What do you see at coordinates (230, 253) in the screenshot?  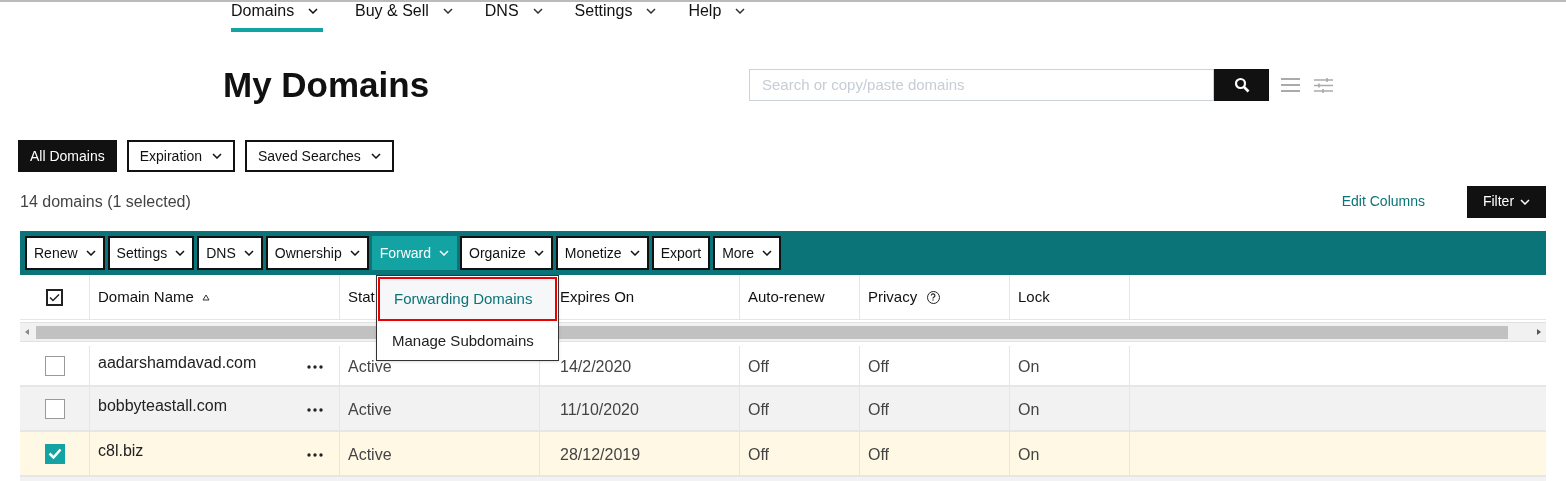 I see `toolbar-button: DNS` at bounding box center [230, 253].